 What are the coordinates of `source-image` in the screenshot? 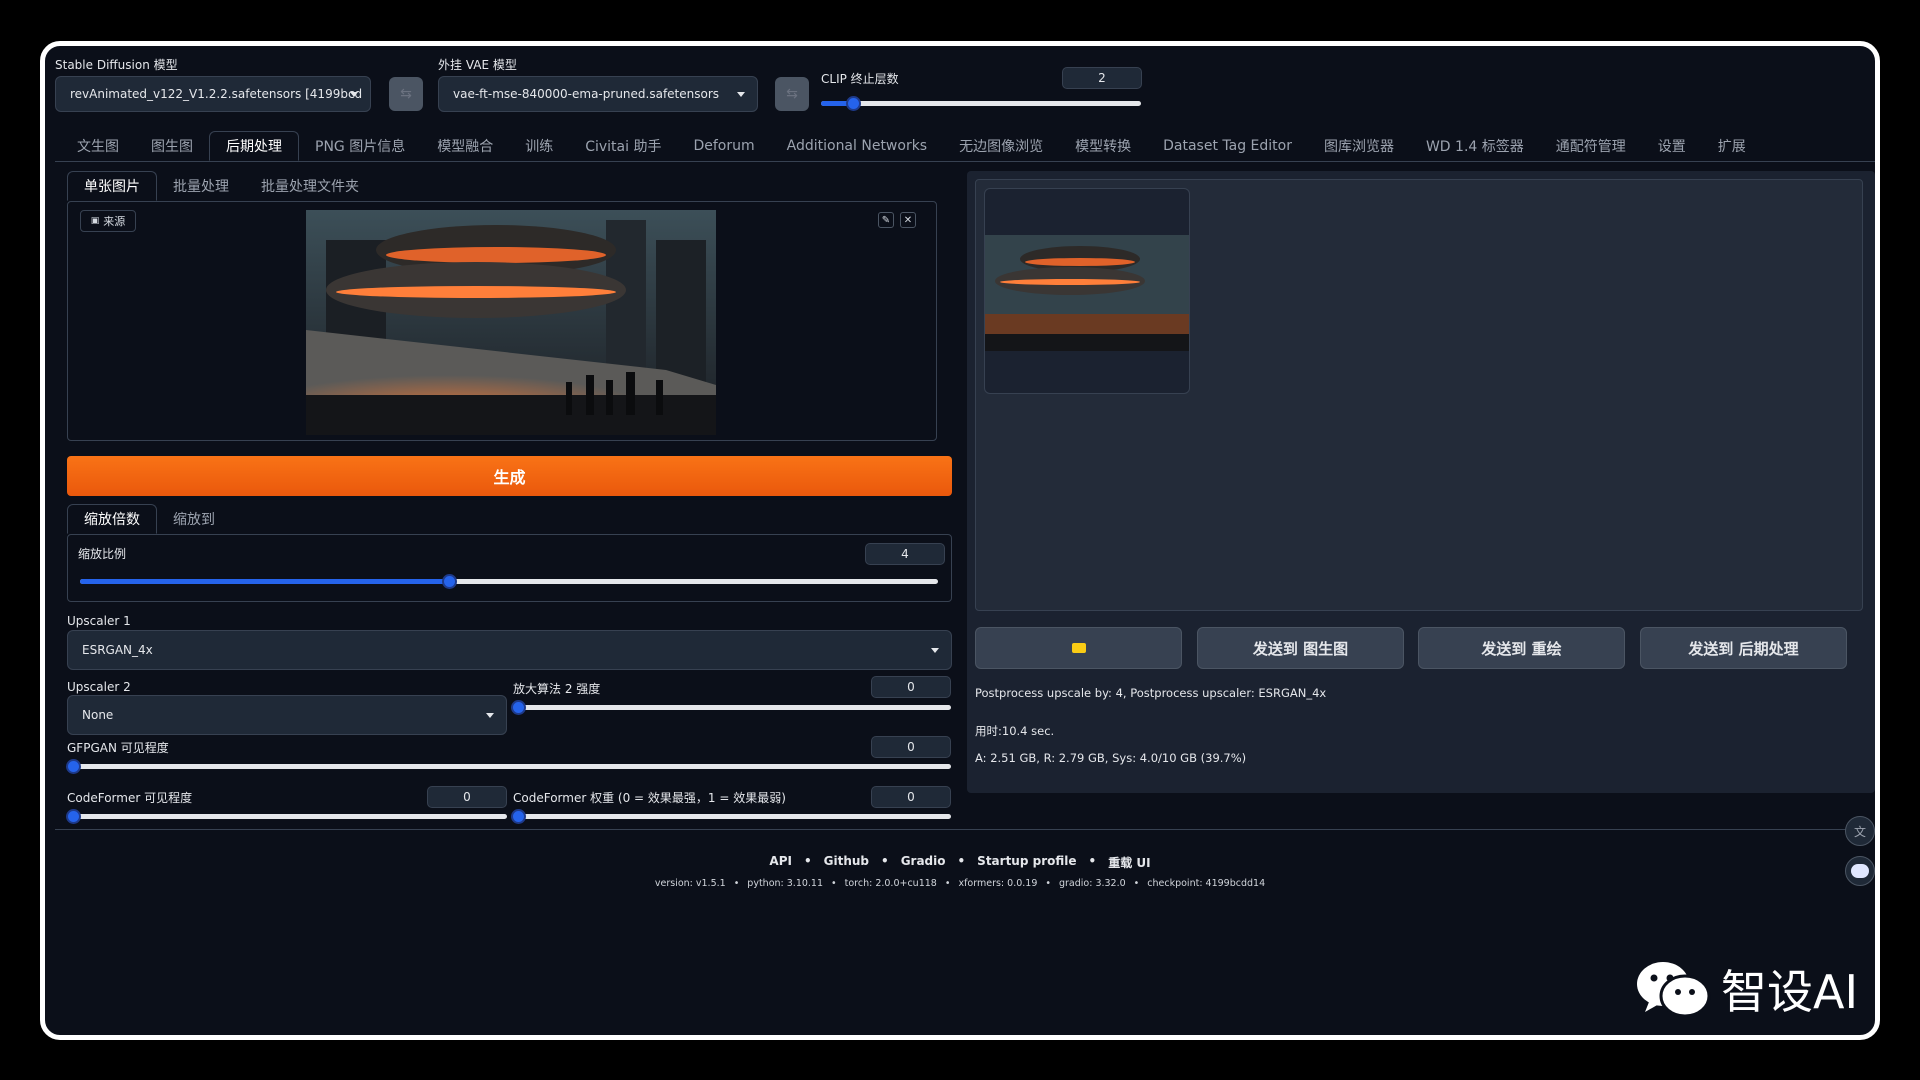 It's located at (511, 322).